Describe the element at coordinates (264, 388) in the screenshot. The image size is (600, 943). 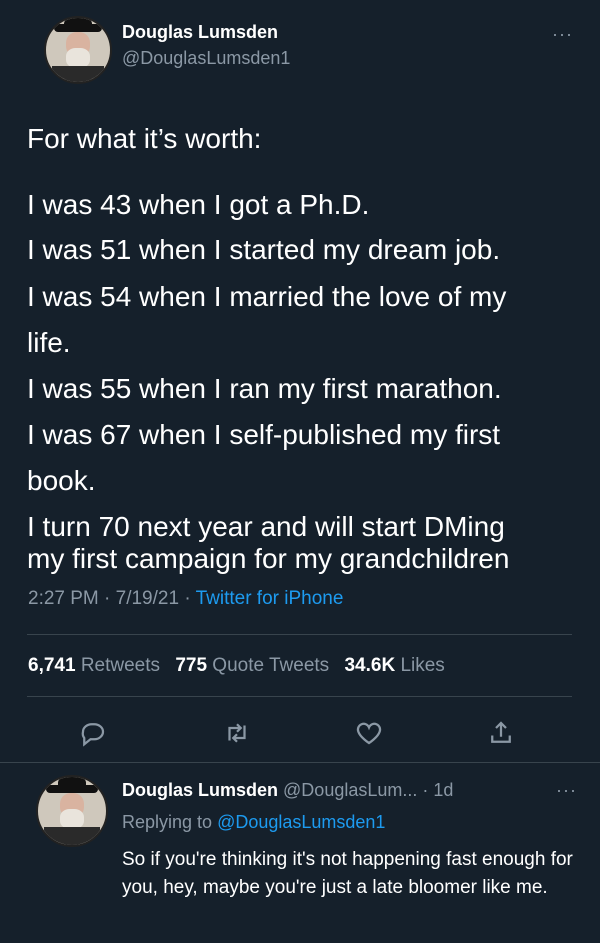
I see `tweet-line: I was 55 when I ran my first marathon.` at that location.